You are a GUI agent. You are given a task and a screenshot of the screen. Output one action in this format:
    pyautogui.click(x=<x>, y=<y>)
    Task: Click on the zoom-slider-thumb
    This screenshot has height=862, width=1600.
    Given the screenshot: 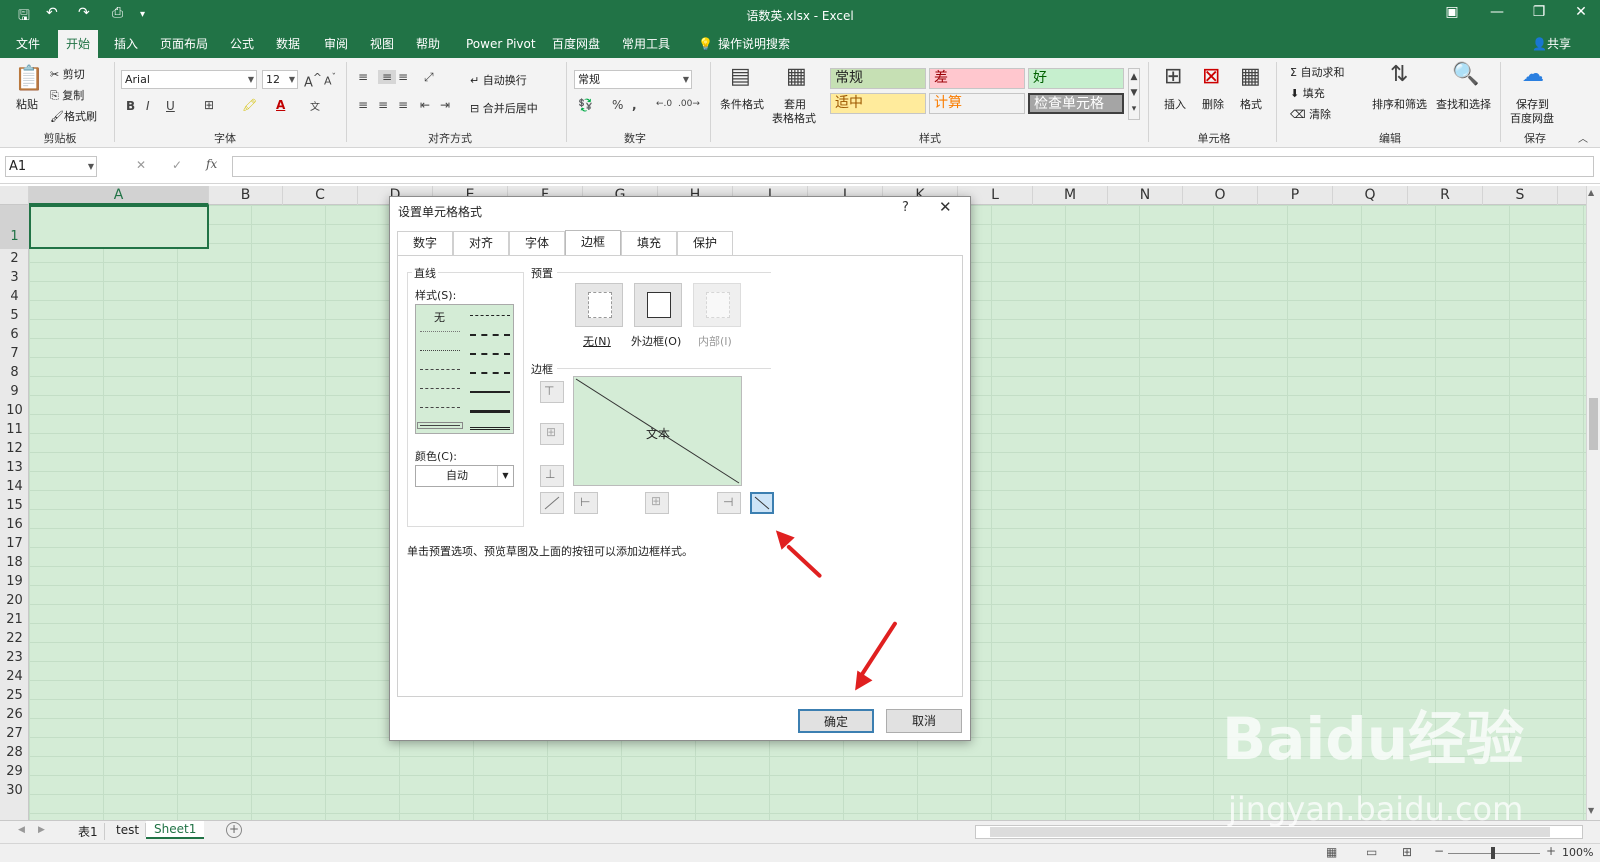 What is the action you would take?
    pyautogui.click(x=1493, y=853)
    